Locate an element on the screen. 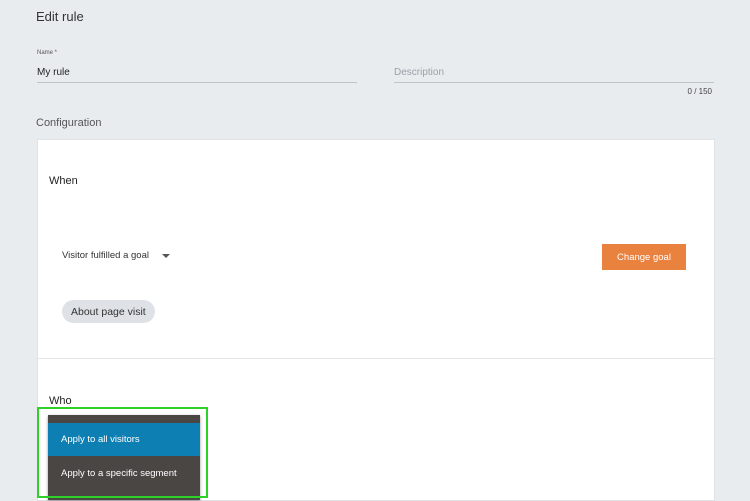 This screenshot has height=501, width=750. option-all-visitors: Apply to all visitors is located at coordinates (124, 439).